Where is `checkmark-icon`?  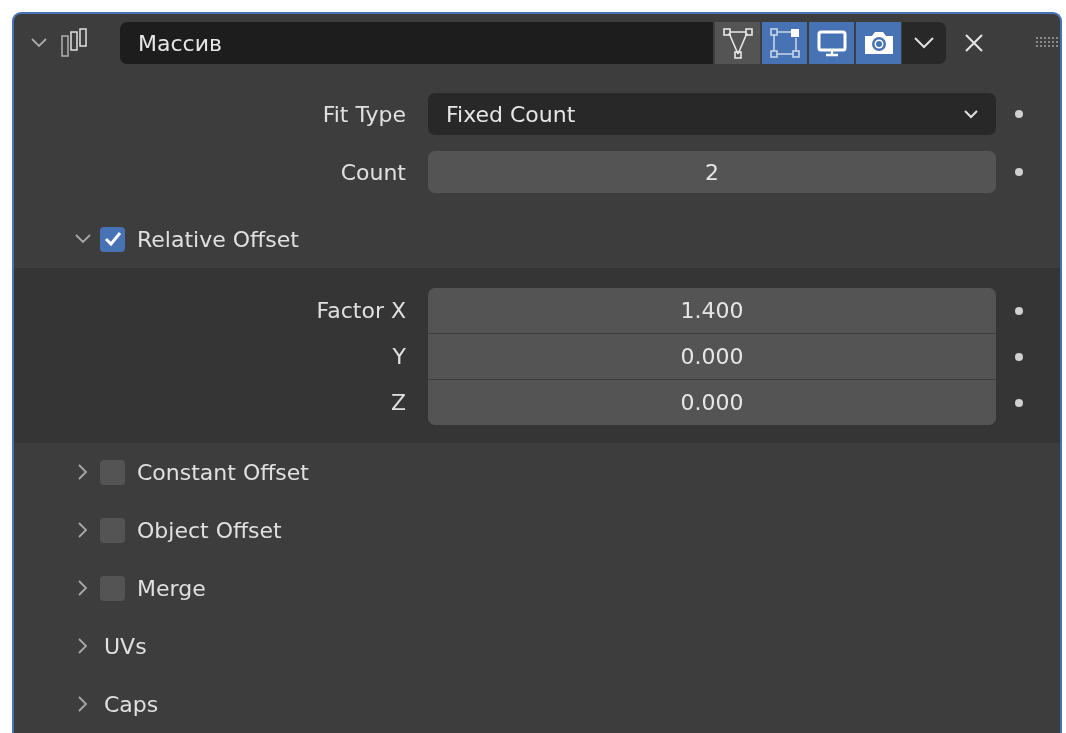 checkmark-icon is located at coordinates (112, 239).